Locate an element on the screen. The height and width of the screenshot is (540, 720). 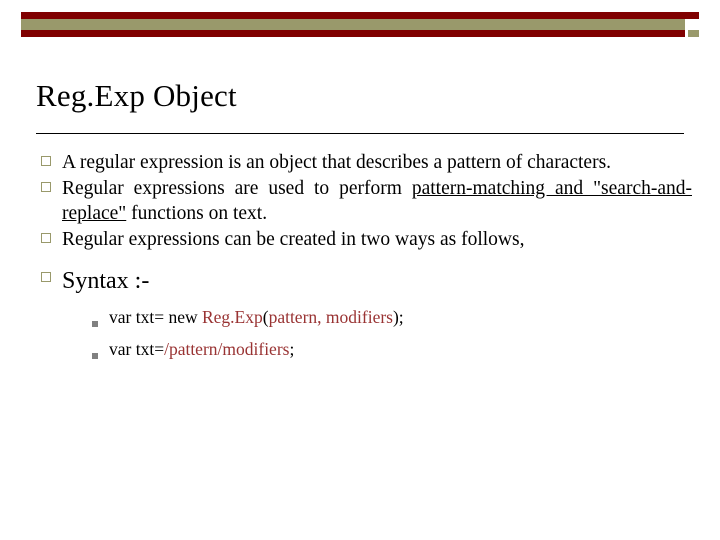
banner-notch-olive is located at coordinates (693, 33).